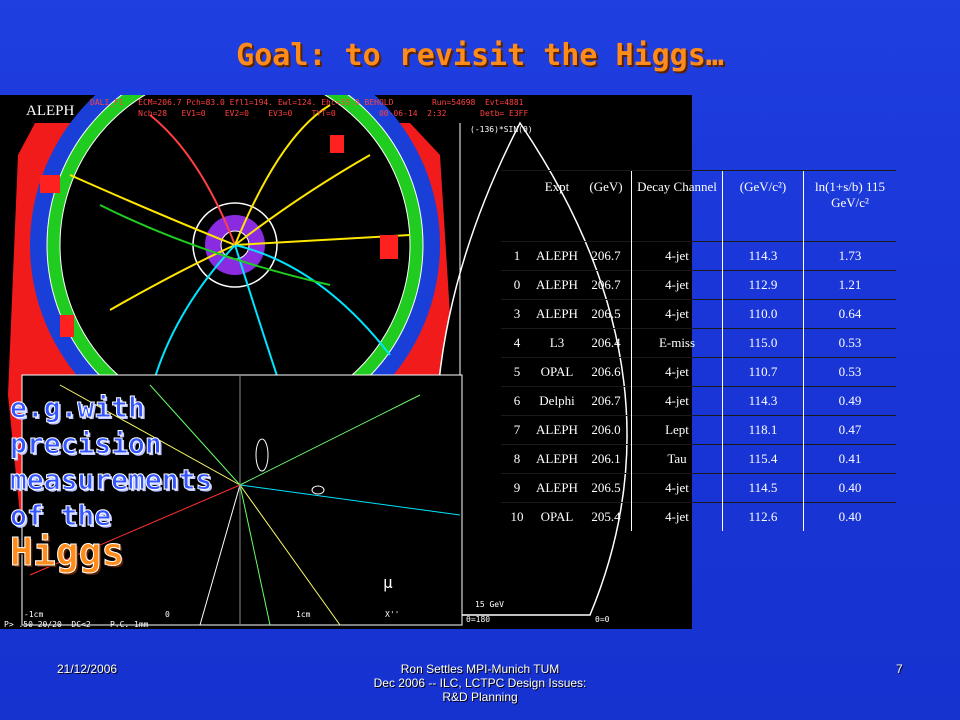 The width and height of the screenshot is (960, 720). Describe the element at coordinates (60, 516) in the screenshot. I see `overlay-line4: of the` at that location.